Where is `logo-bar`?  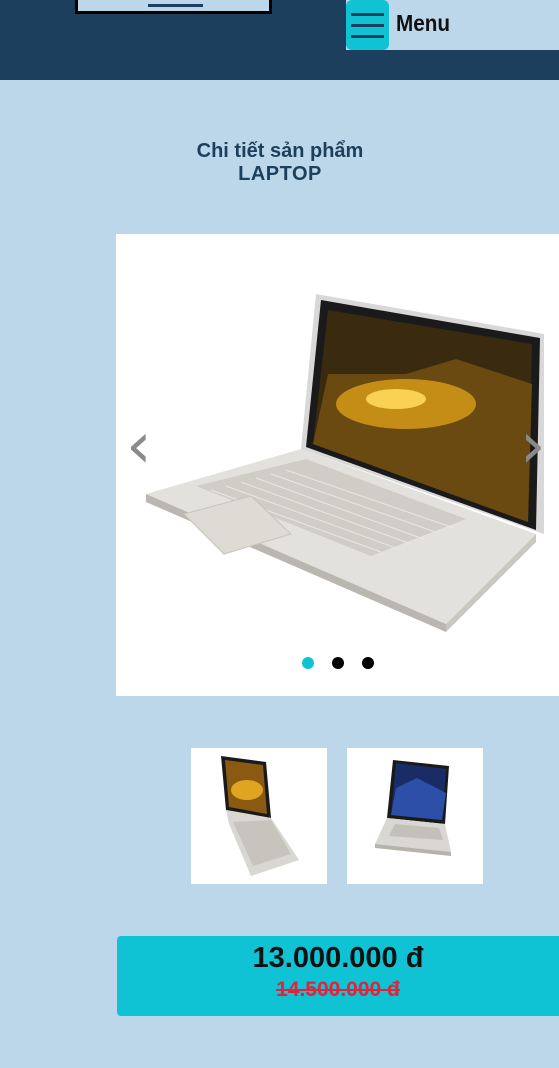 logo-bar is located at coordinates (175, 5).